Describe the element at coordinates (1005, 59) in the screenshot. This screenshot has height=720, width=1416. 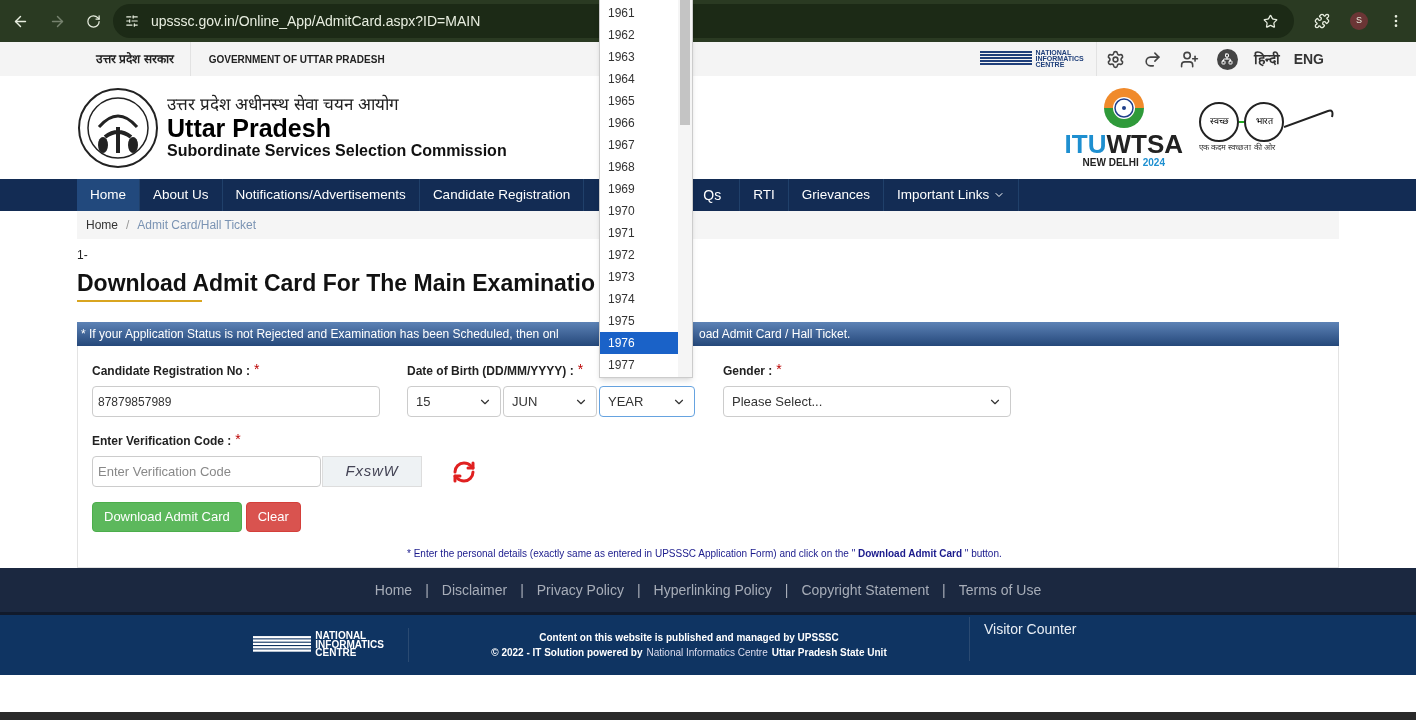
I see `nic-logo-mark` at that location.